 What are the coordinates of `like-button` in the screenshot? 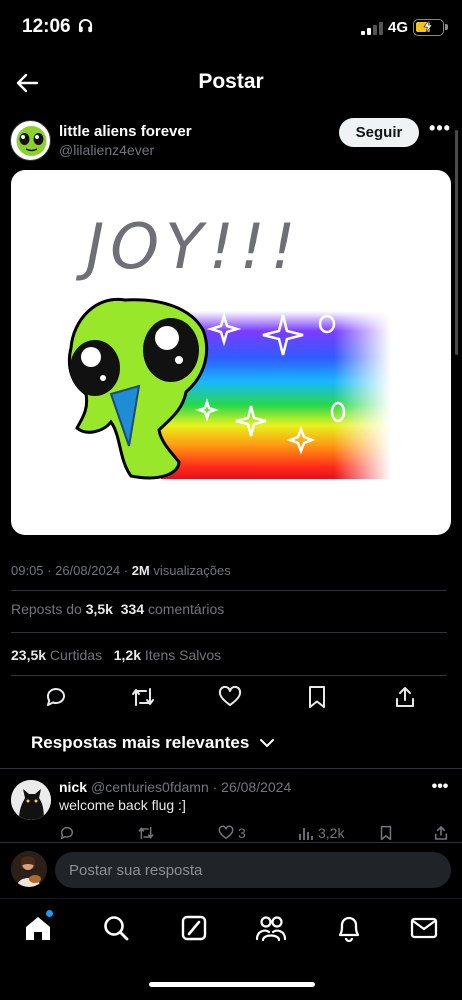 It's located at (230, 697).